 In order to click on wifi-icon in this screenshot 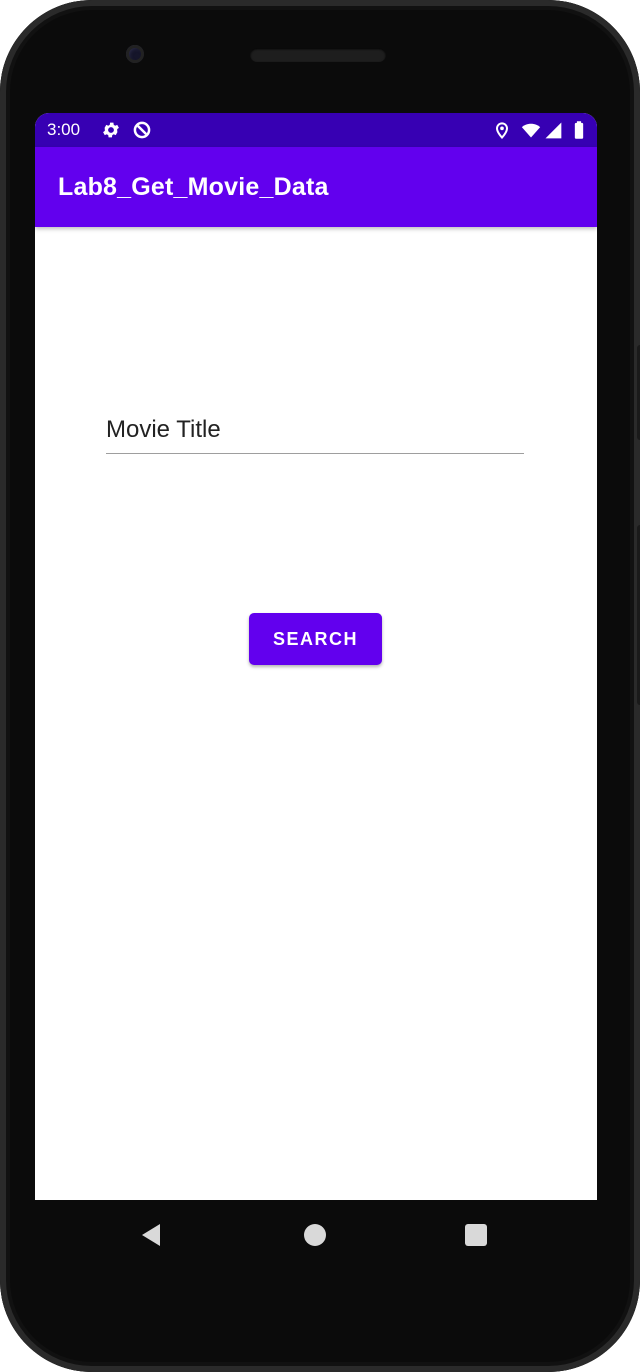, I will do `click(531, 130)`.